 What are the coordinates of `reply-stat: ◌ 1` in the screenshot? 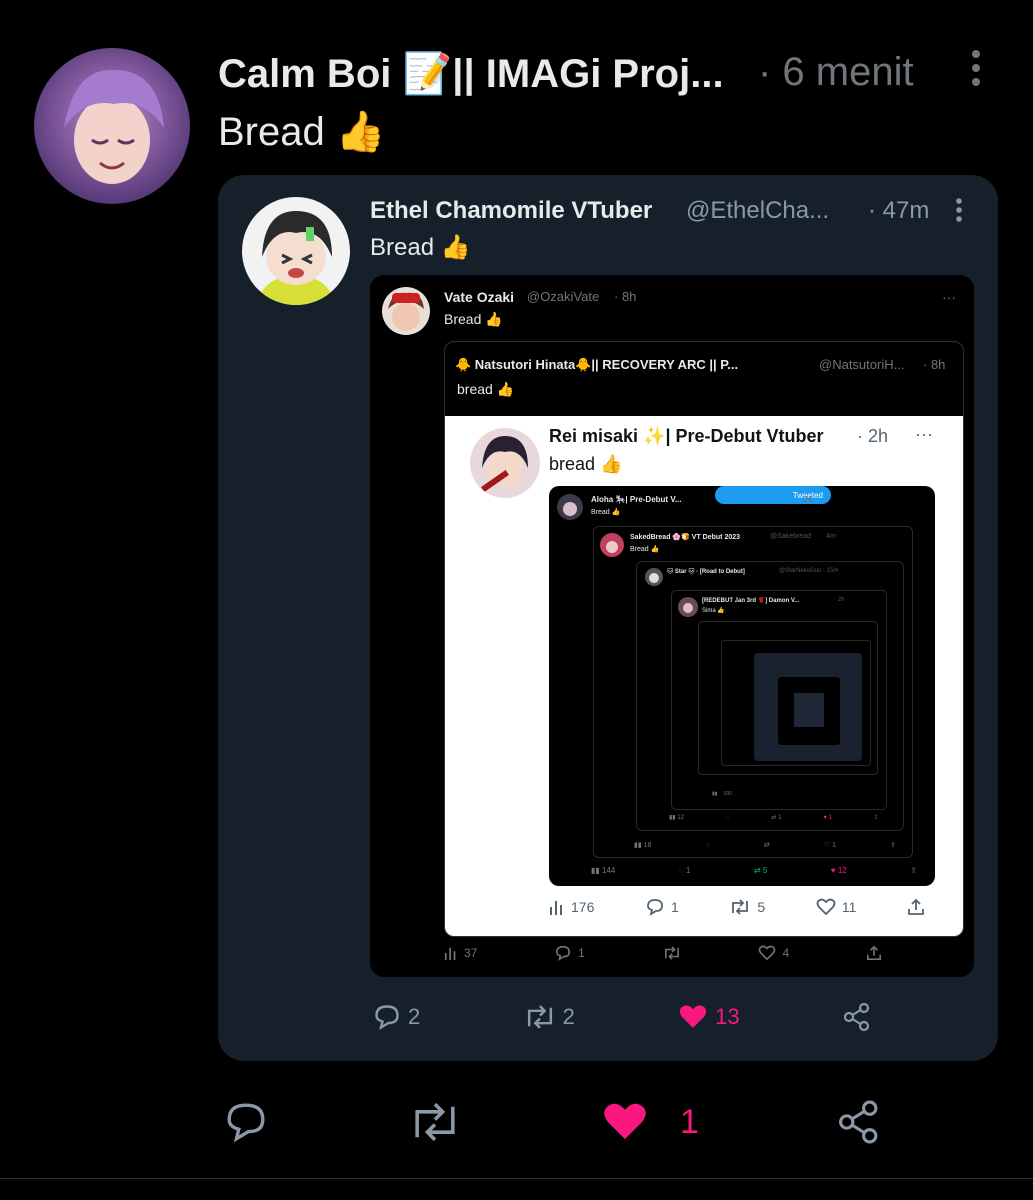 It's located at (684, 870).